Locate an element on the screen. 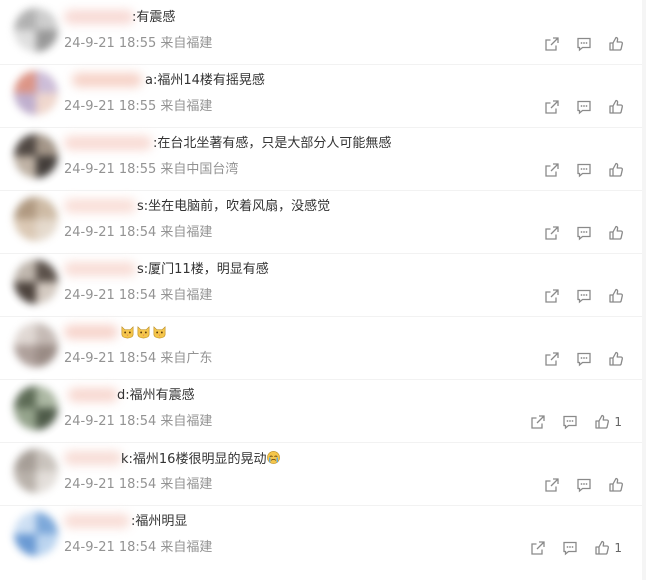 The image size is (646, 580). comment-location: 来自中国台湾 is located at coordinates (199, 169).